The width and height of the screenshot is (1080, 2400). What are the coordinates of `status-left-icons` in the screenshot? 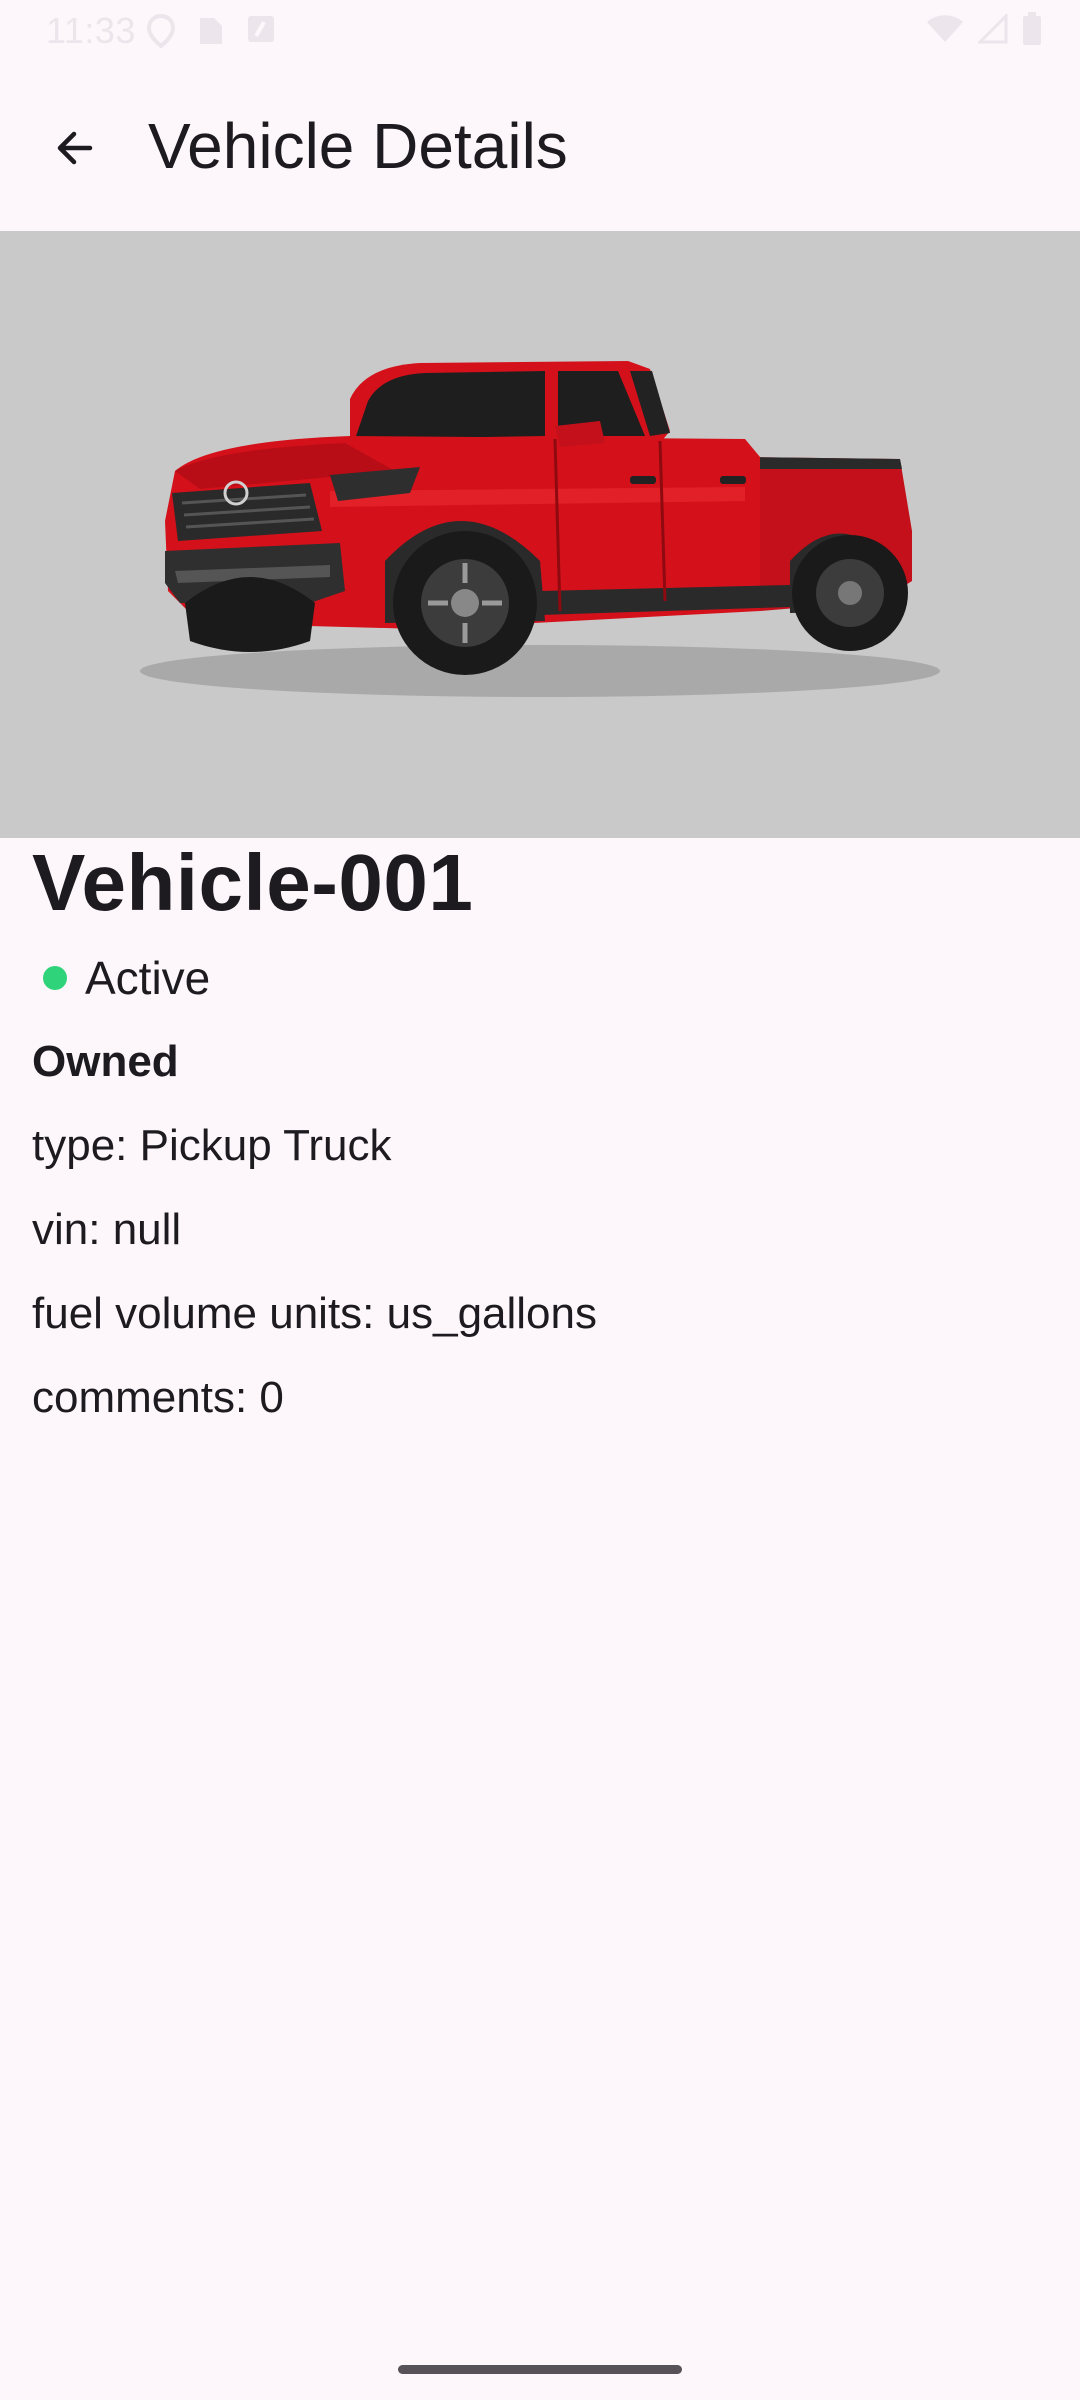 It's located at (211, 31).